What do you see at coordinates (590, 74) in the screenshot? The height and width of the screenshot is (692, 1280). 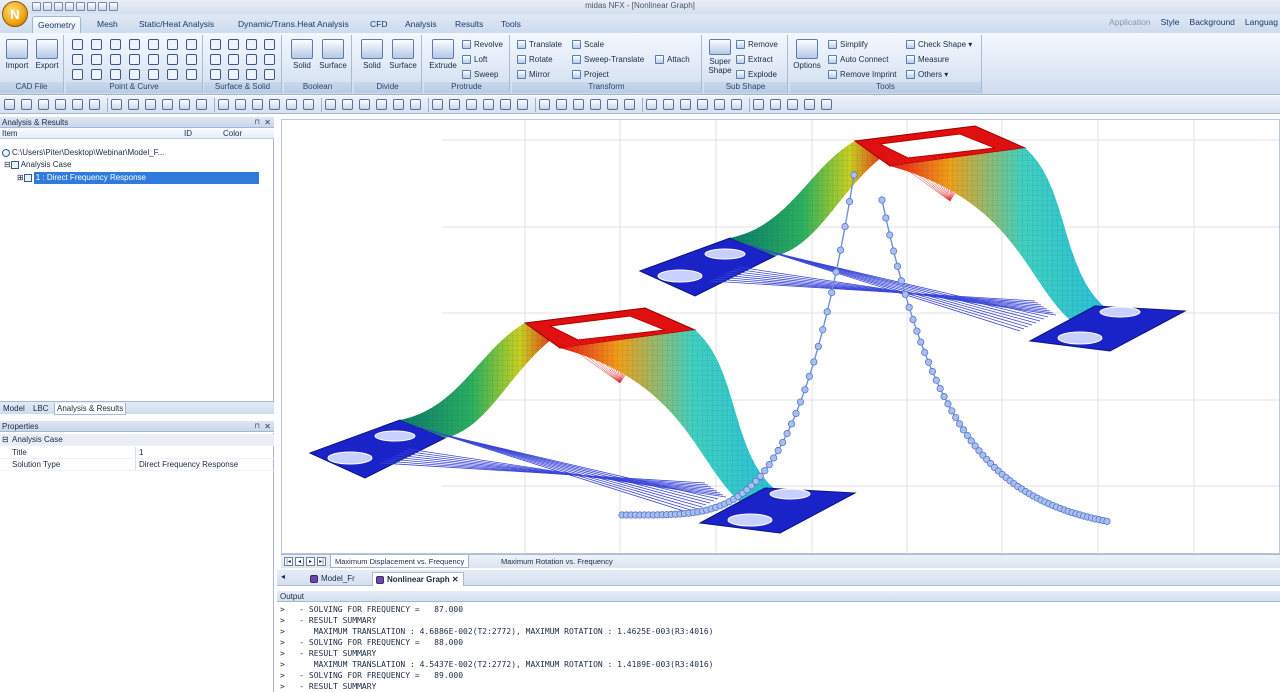 I see `project-button: Project` at bounding box center [590, 74].